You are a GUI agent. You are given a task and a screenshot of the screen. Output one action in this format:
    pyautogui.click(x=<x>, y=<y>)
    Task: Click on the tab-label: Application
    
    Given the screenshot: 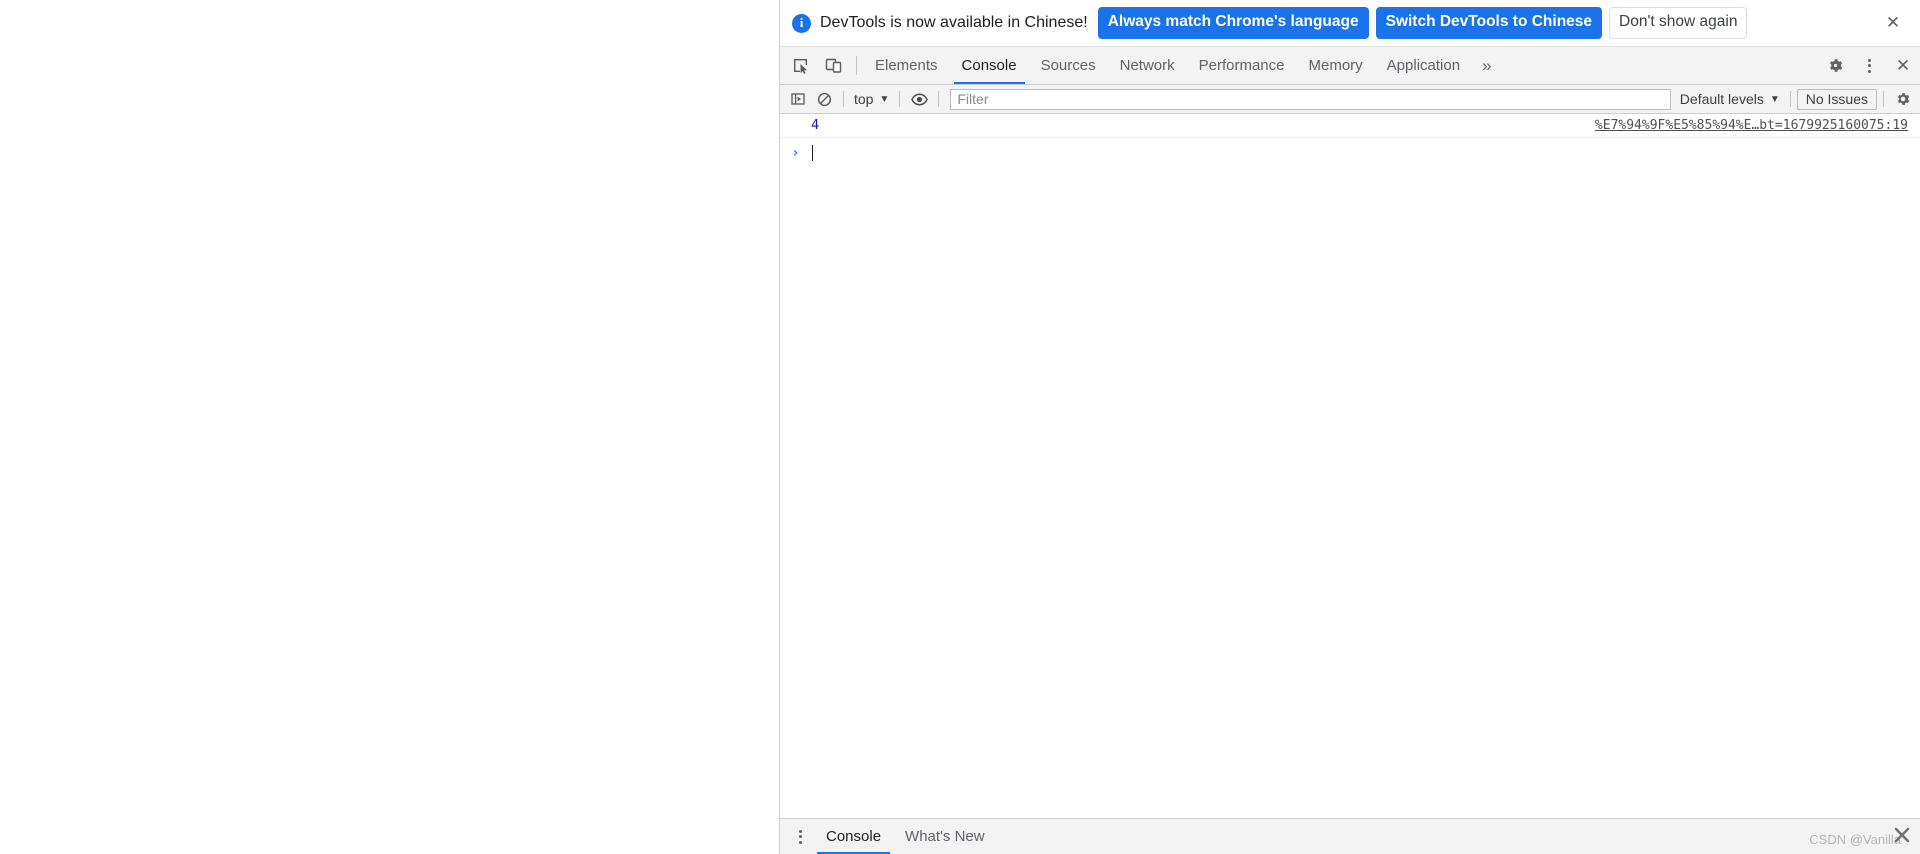 What is the action you would take?
    pyautogui.click(x=1423, y=65)
    